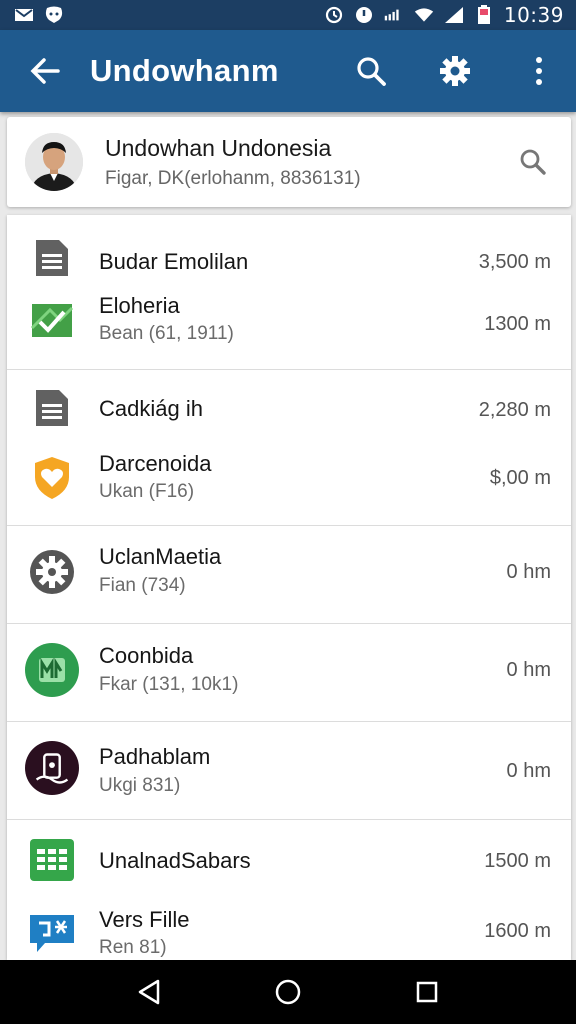 The image size is (576, 1024). I want to click on list-item: Coonbida Fkar (131, 10k1) 0 hm, so click(289, 677).